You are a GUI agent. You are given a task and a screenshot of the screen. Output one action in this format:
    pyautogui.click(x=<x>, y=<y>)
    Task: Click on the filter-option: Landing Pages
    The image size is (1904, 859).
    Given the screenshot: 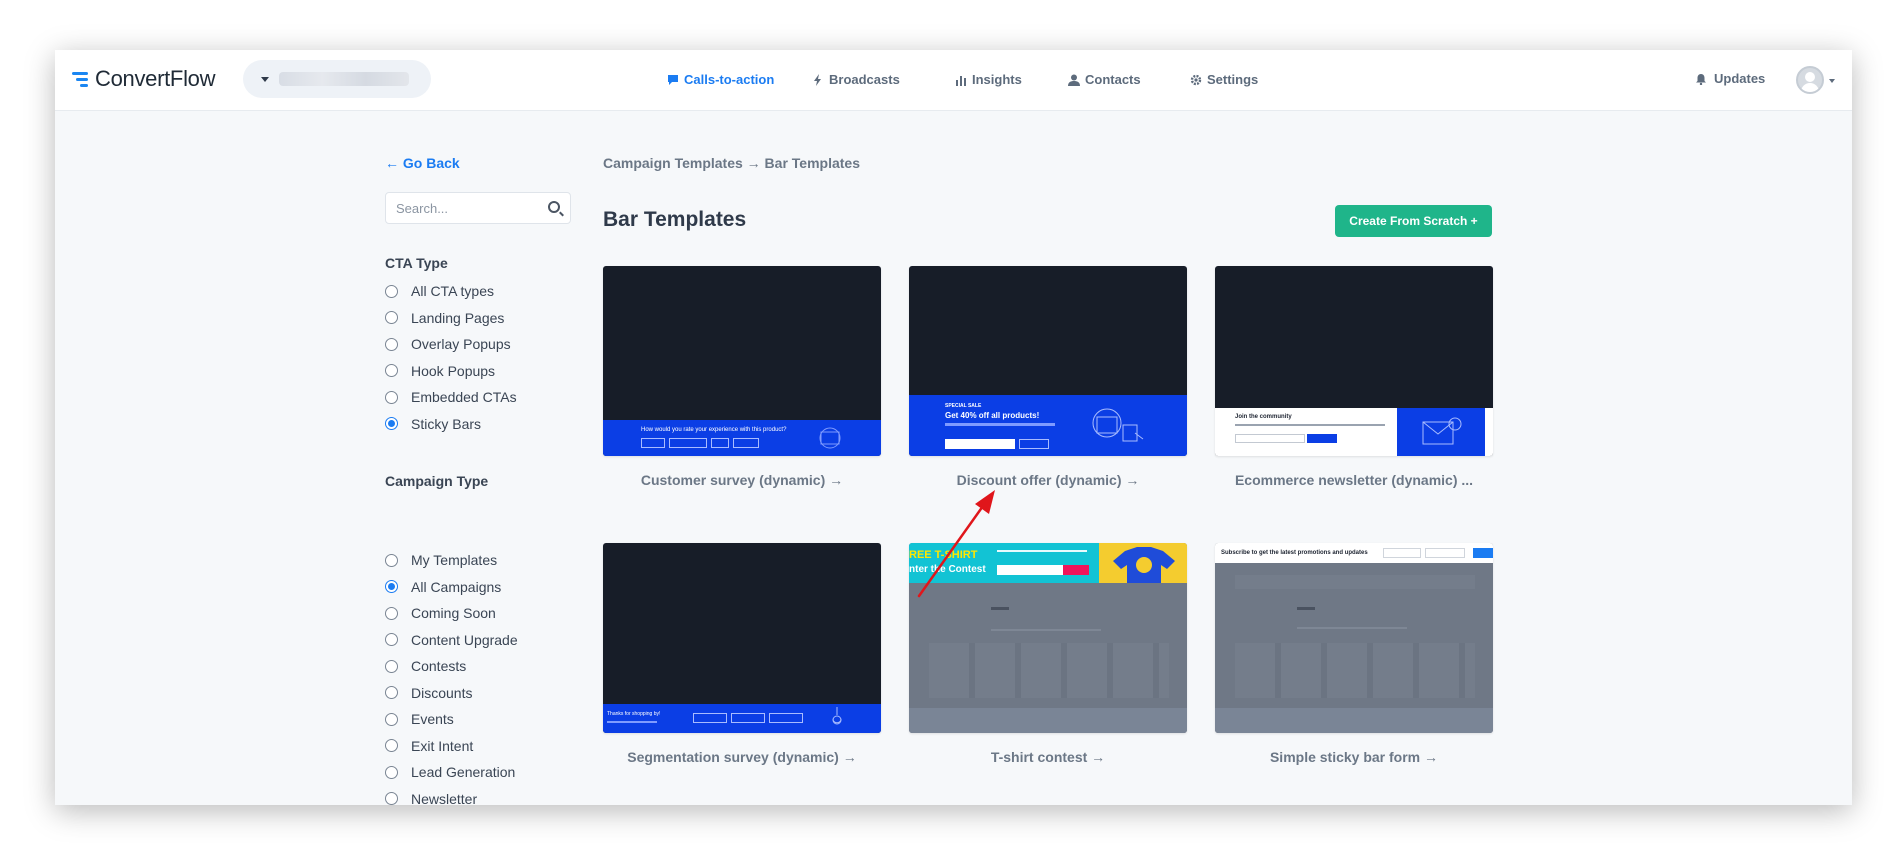 What is the action you would take?
    pyautogui.click(x=444, y=318)
    